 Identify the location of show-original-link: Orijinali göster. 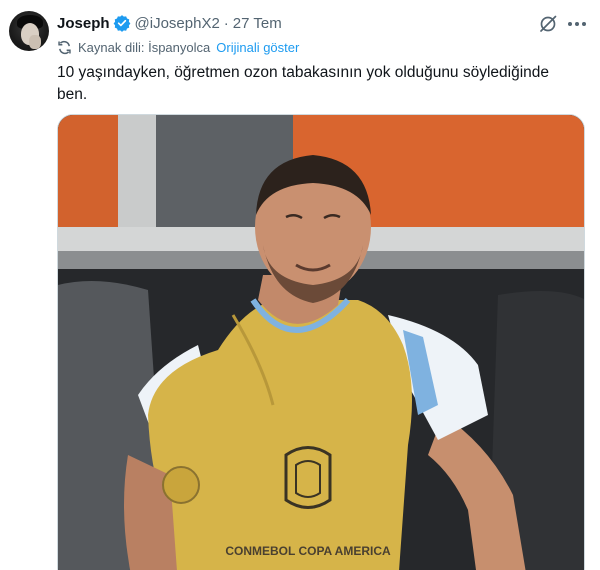
(257, 47).